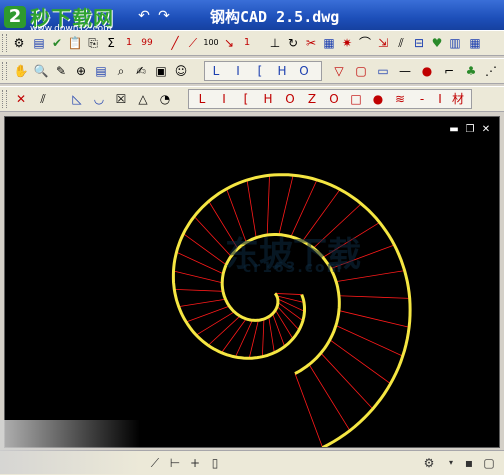  What do you see at coordinates (175, 43) in the screenshot?
I see `line-tool-icon: ╱` at bounding box center [175, 43].